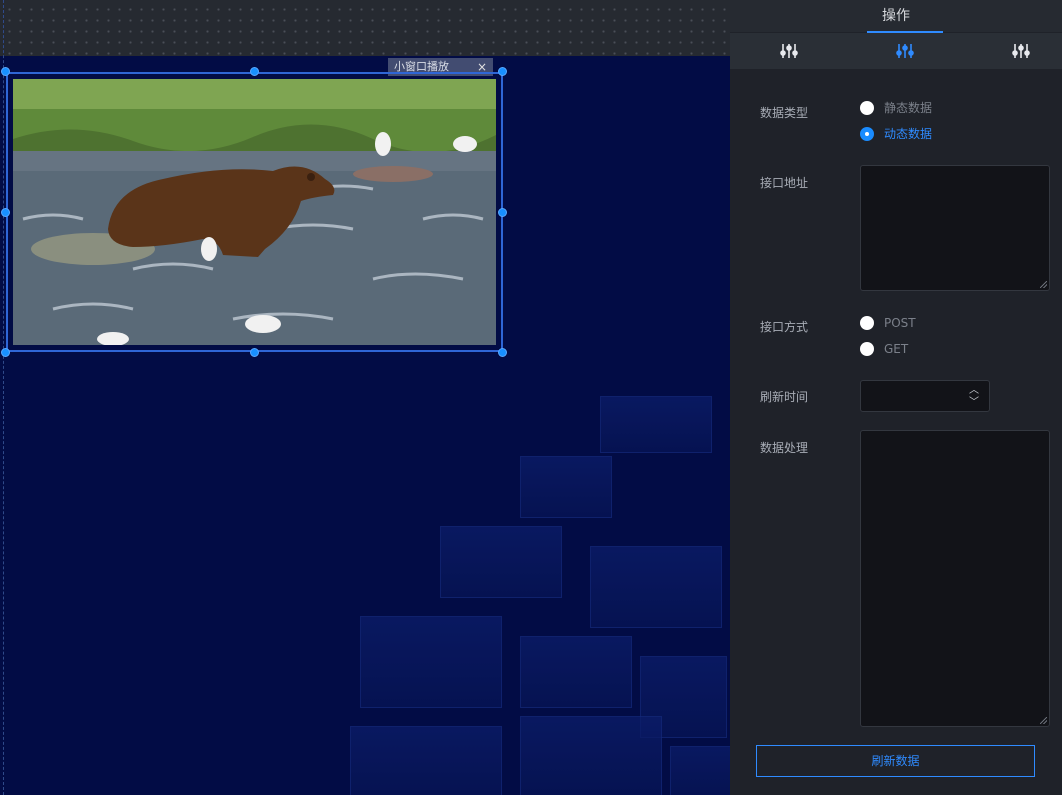 This screenshot has width=1062, height=795. What do you see at coordinates (502, 352) in the screenshot?
I see `resize-handle-bottom-right` at bounding box center [502, 352].